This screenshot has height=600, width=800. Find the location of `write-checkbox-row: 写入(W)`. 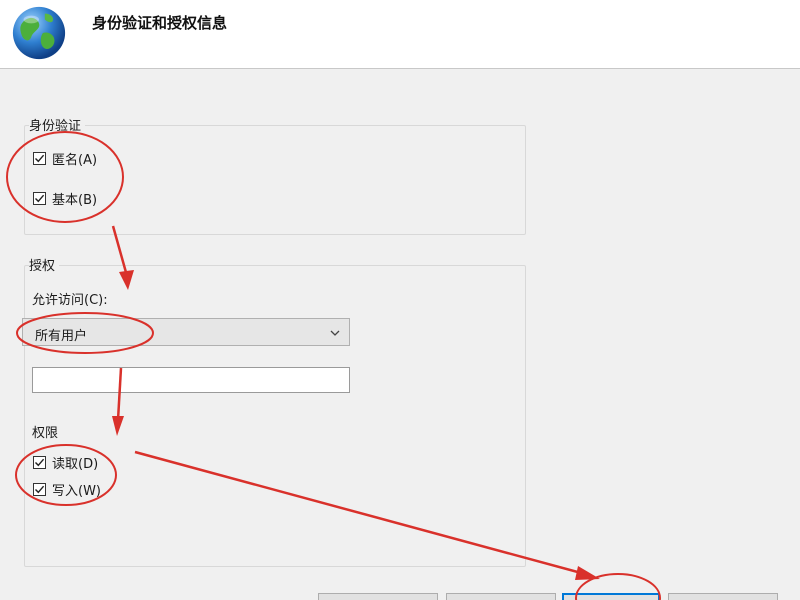

write-checkbox-row: 写入(W) is located at coordinates (67, 489).